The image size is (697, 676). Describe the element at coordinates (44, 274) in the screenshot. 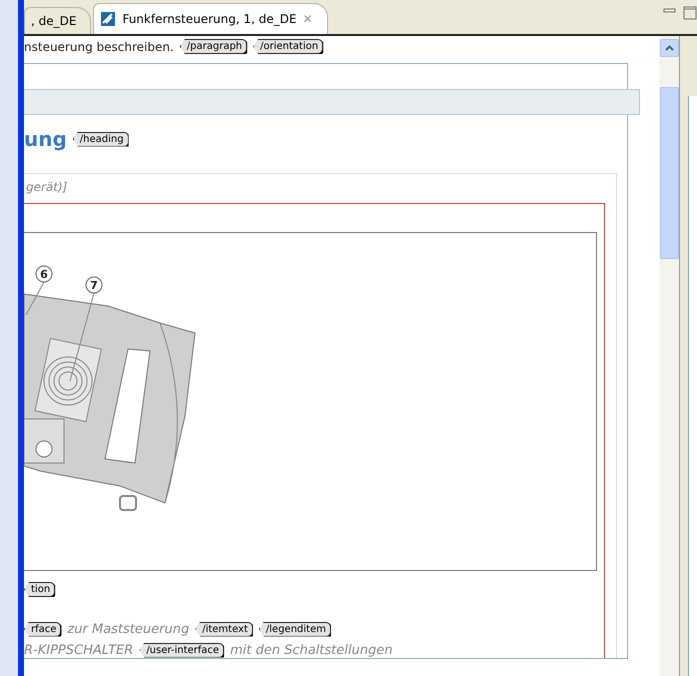

I see `callout-number: 6` at that location.